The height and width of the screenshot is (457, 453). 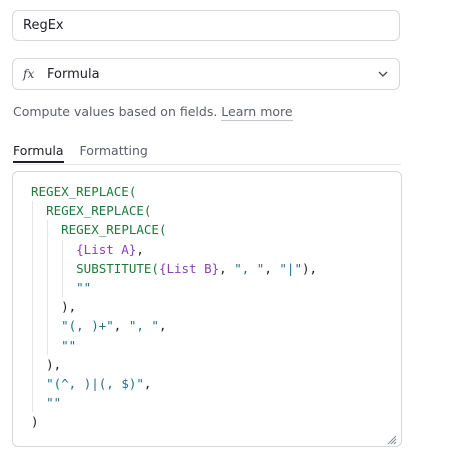 What do you see at coordinates (115, 111) in the screenshot?
I see `description-text: Compute values based on fields.` at bounding box center [115, 111].